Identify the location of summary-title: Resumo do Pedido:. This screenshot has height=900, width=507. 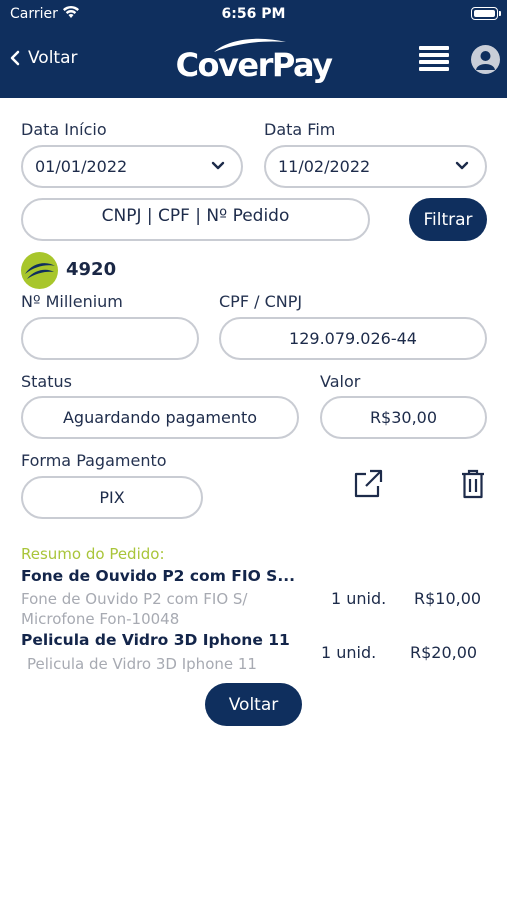
(93, 554).